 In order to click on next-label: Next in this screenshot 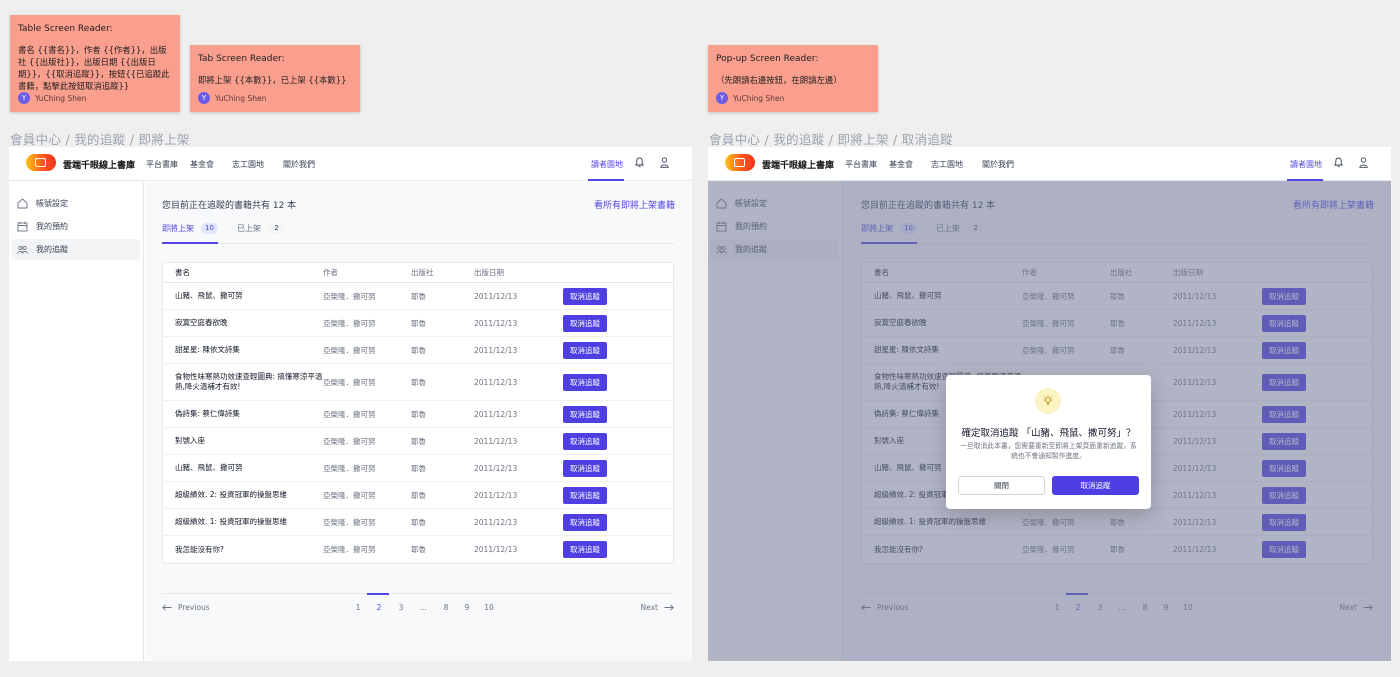, I will do `click(649, 607)`.